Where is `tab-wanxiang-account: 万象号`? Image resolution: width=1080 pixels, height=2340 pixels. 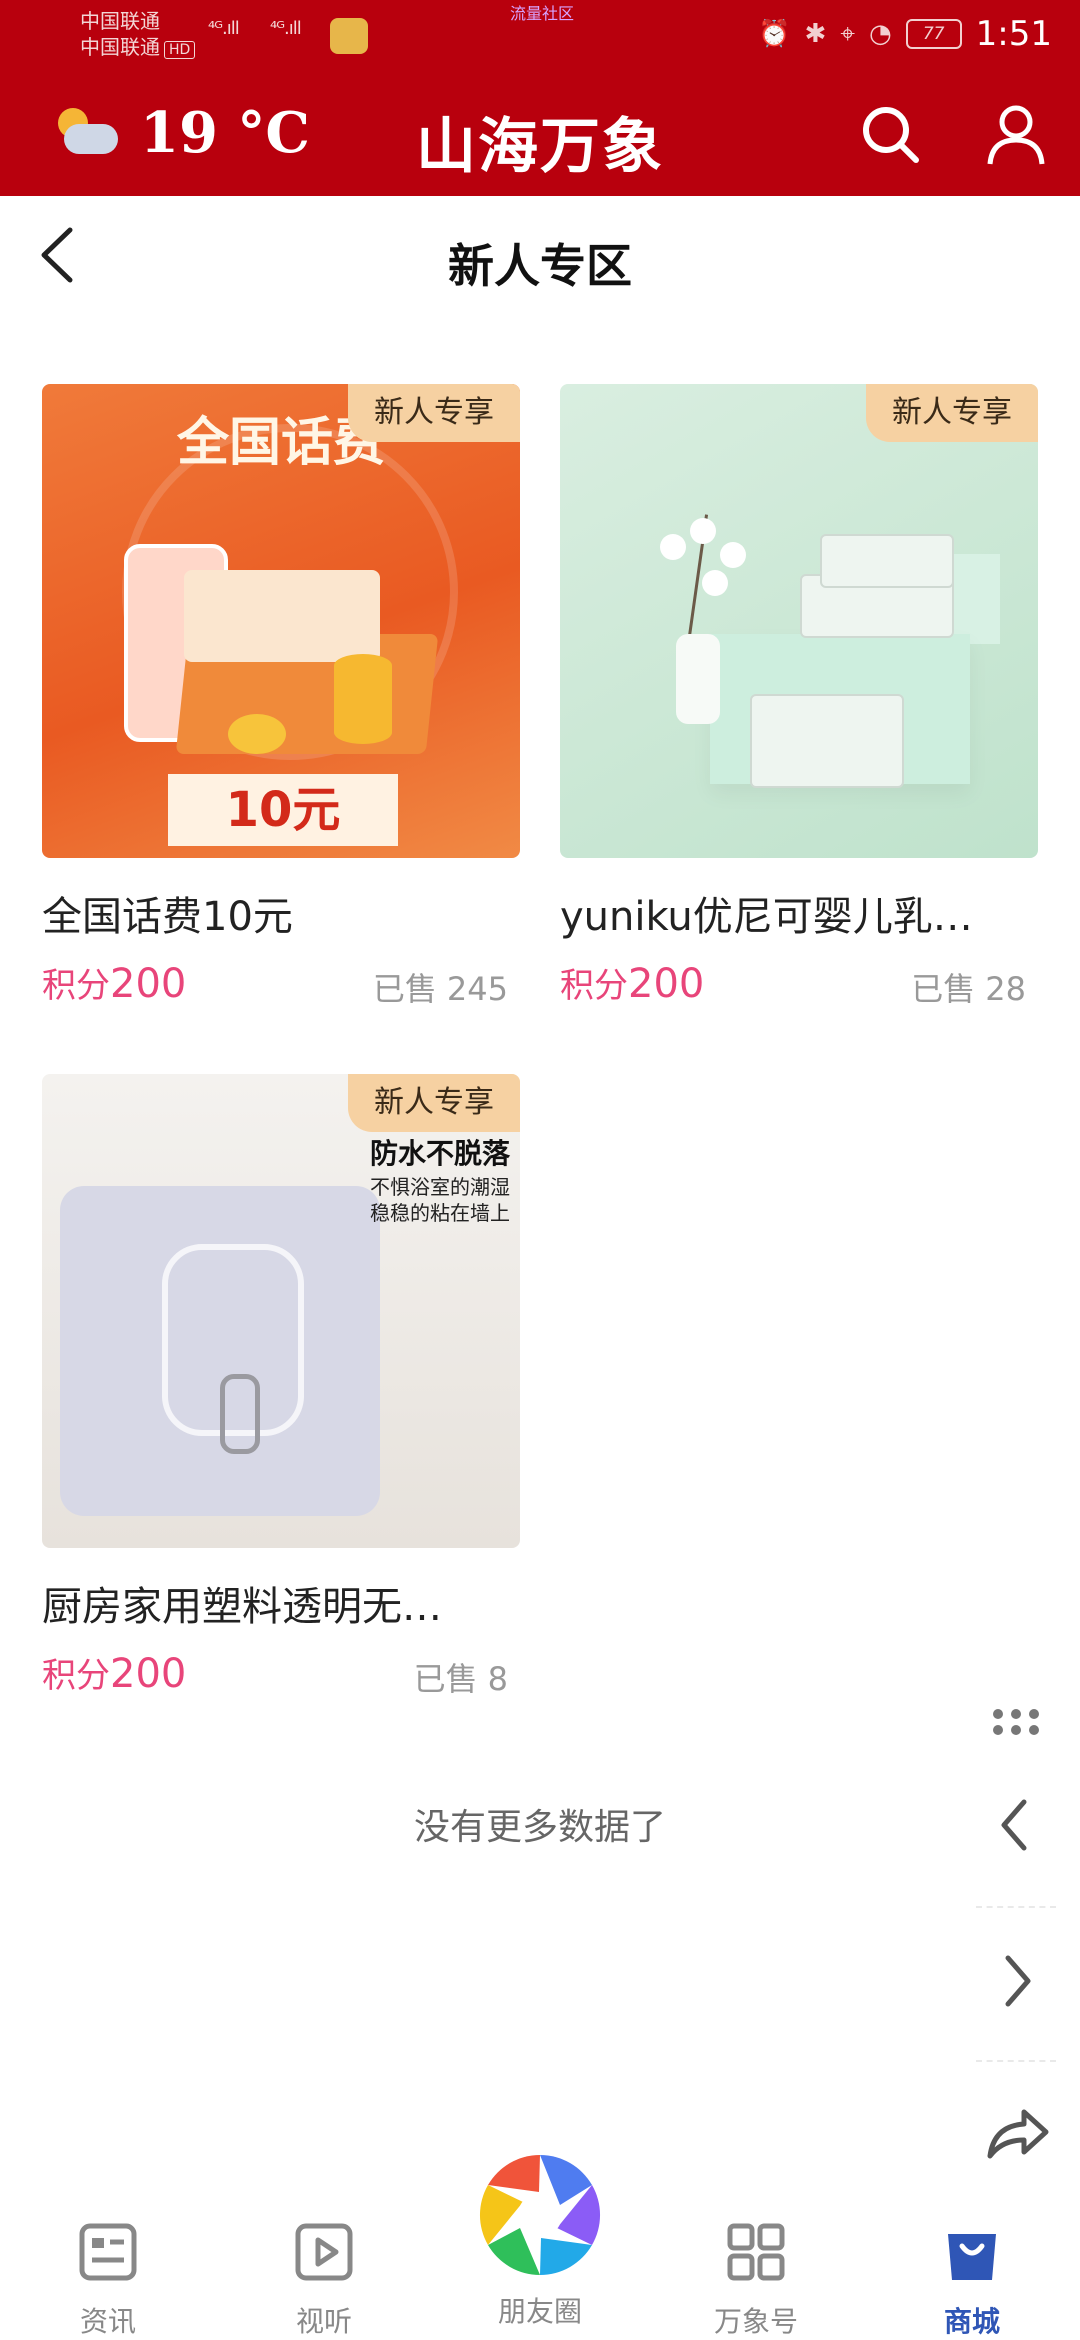
tab-wanxiang-account: 万象号 is located at coordinates (756, 2280).